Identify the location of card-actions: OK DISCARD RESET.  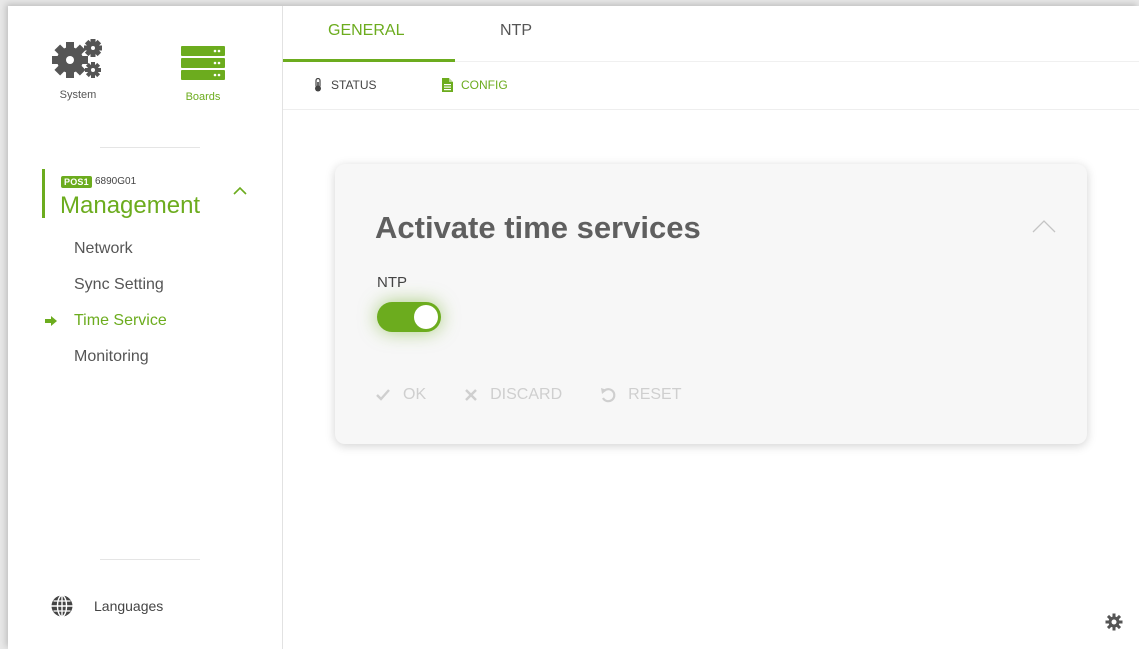
(547, 395).